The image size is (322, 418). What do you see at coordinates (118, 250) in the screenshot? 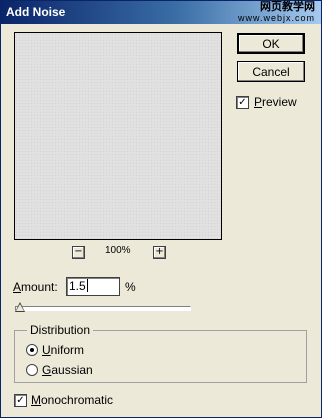
I see `zoom-level: 100%` at bounding box center [118, 250].